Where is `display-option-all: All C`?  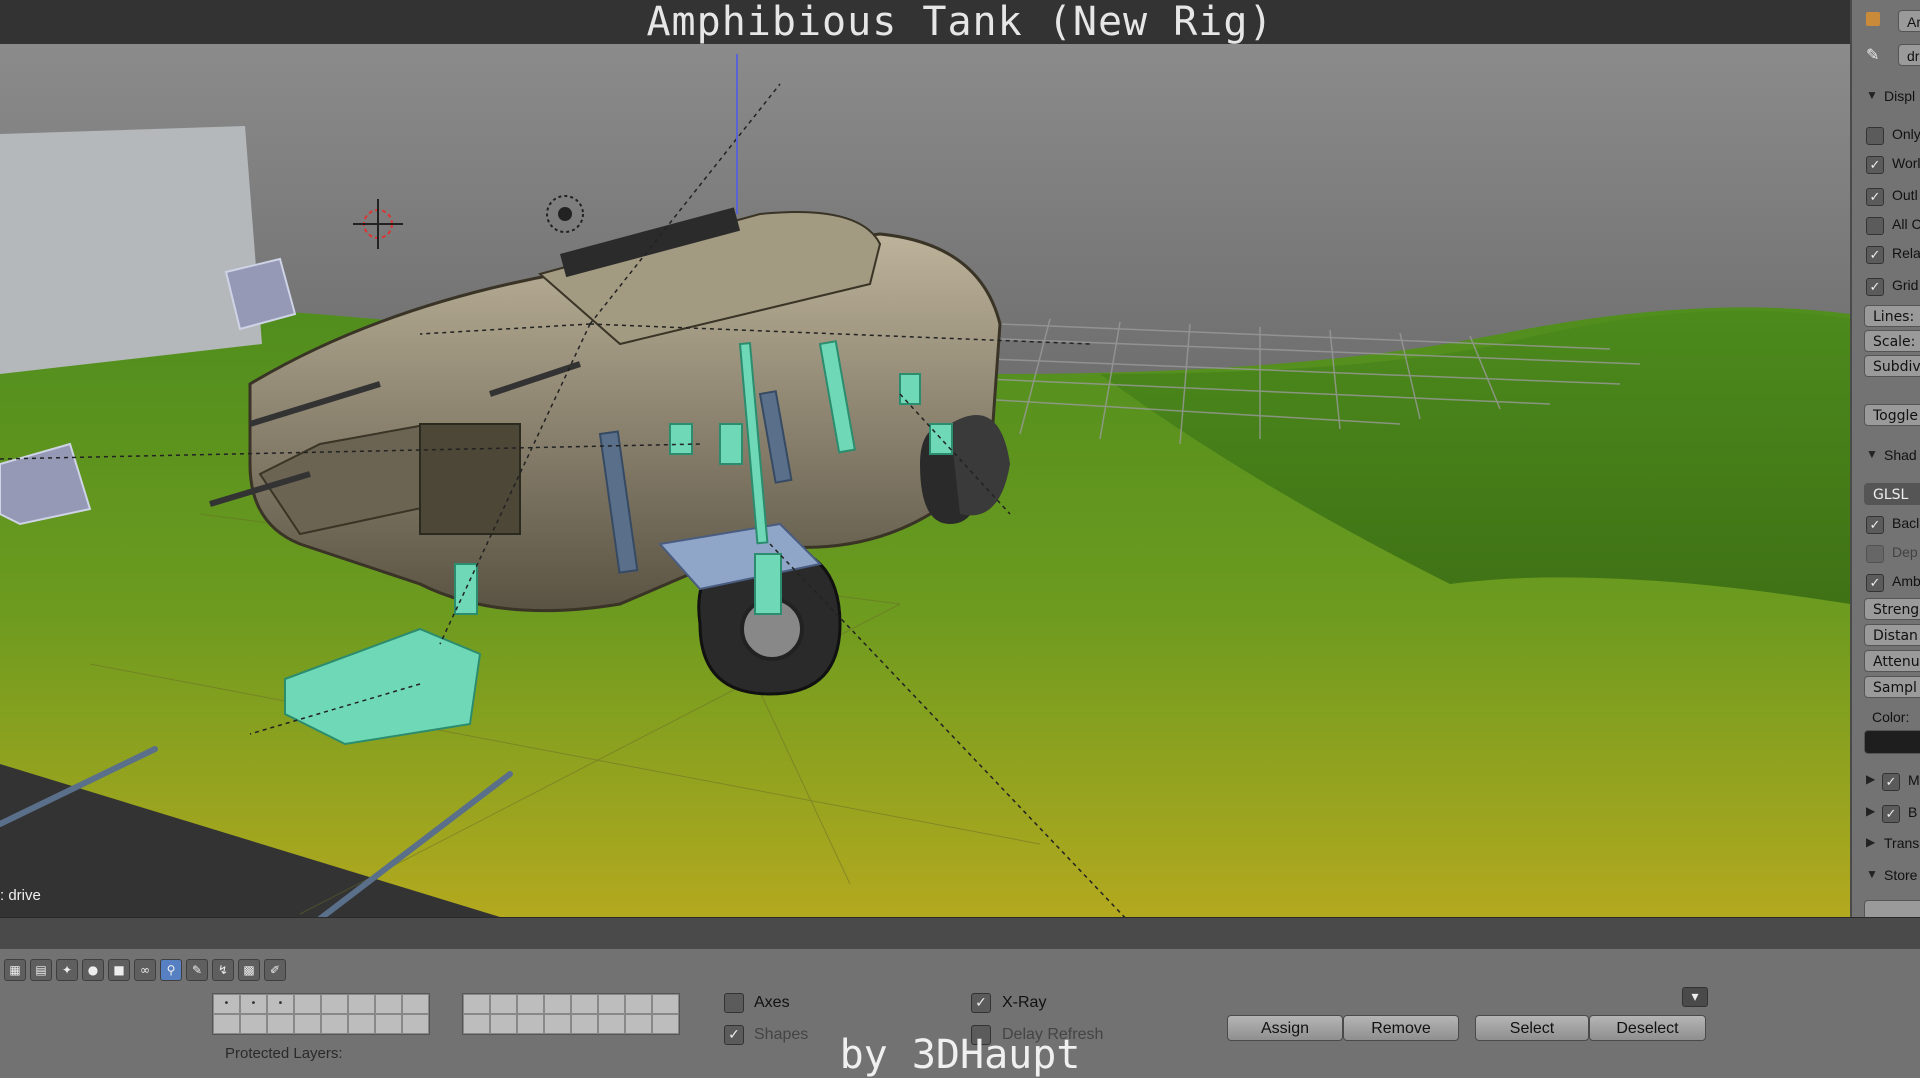
display-option-all: All C is located at coordinates (1886, 225).